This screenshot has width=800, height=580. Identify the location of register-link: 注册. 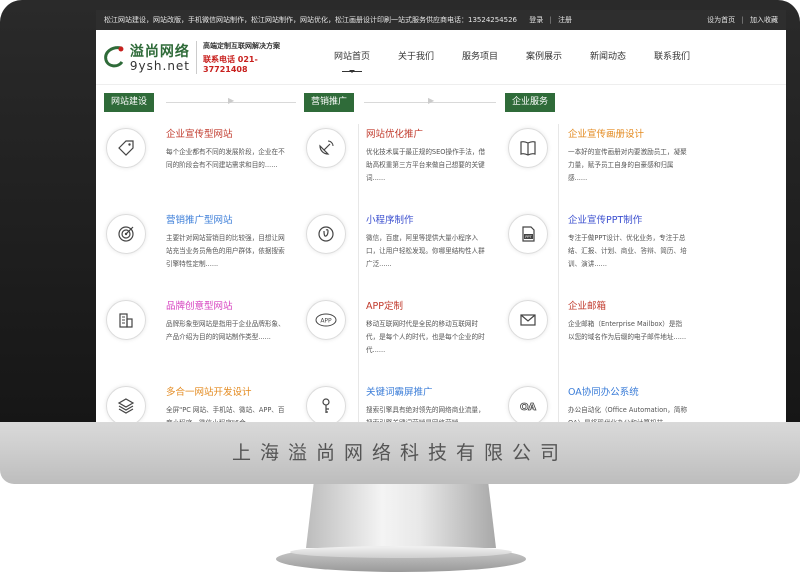
(565, 20).